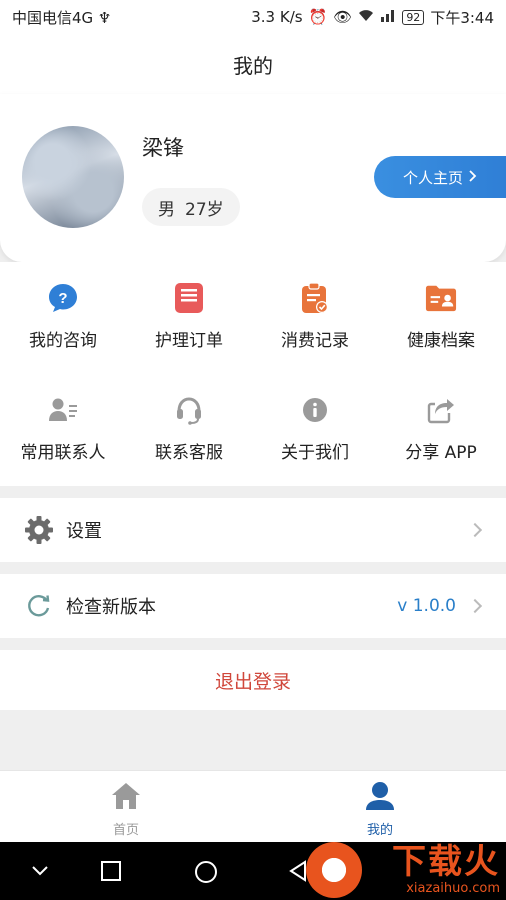  What do you see at coordinates (334, 870) in the screenshot?
I see `watermark-flame-icon` at bounding box center [334, 870].